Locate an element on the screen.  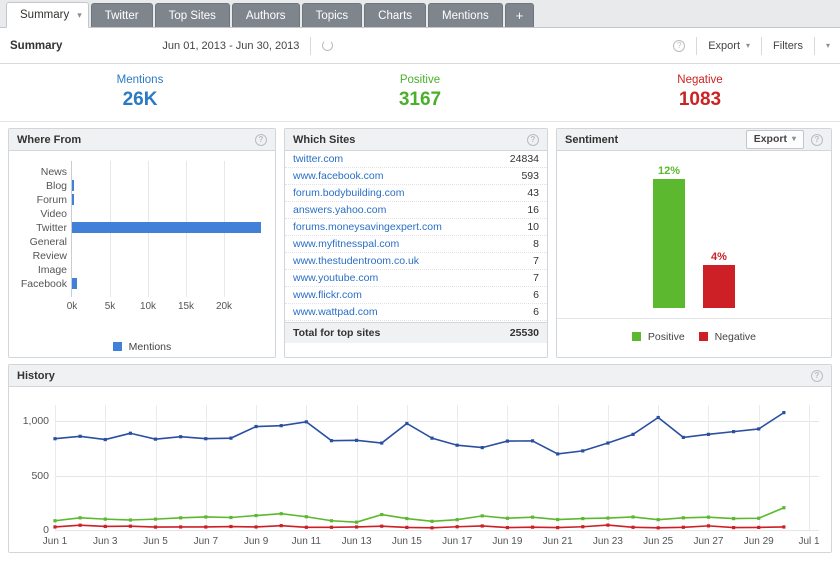
tab-authors: Authors is located at coordinates (265, 15).